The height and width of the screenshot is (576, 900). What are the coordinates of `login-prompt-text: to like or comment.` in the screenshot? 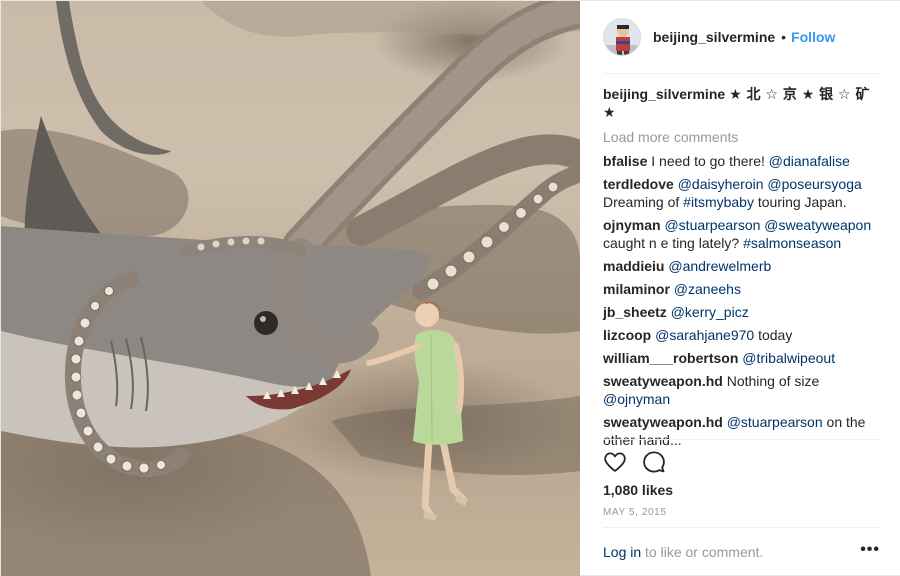 It's located at (702, 552).